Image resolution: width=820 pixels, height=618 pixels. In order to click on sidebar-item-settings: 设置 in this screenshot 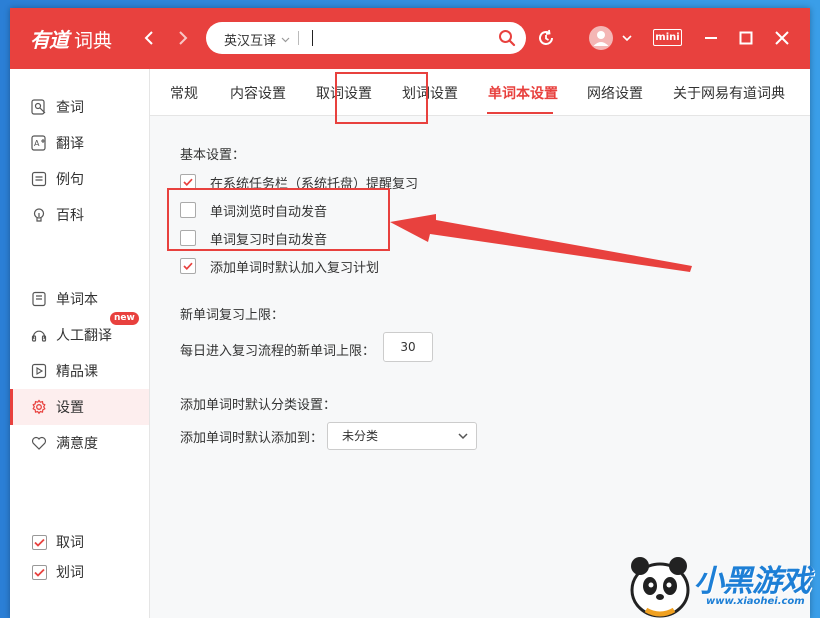, I will do `click(79, 407)`.